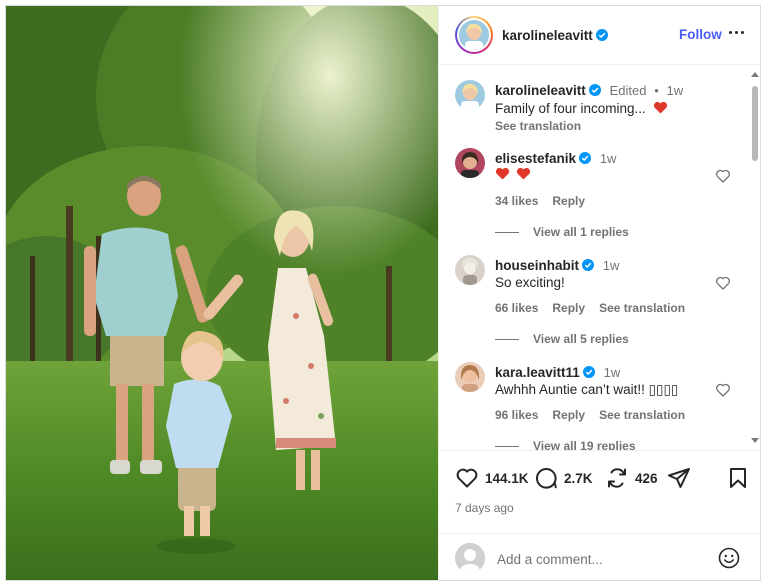  I want to click on bookmark-icon, so click(738, 478).